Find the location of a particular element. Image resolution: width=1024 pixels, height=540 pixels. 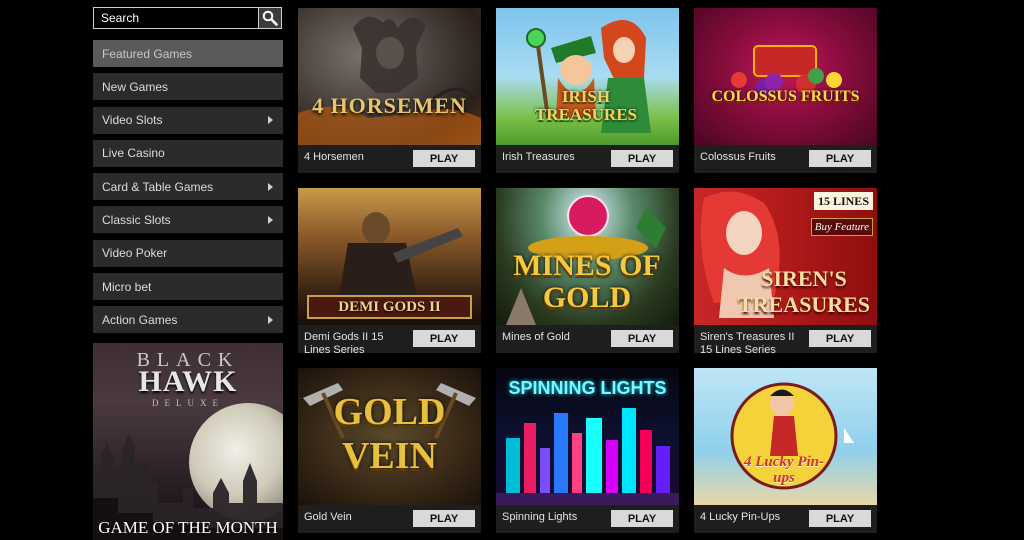

game-thumbnail: GOLD VEIN is located at coordinates (389, 436).